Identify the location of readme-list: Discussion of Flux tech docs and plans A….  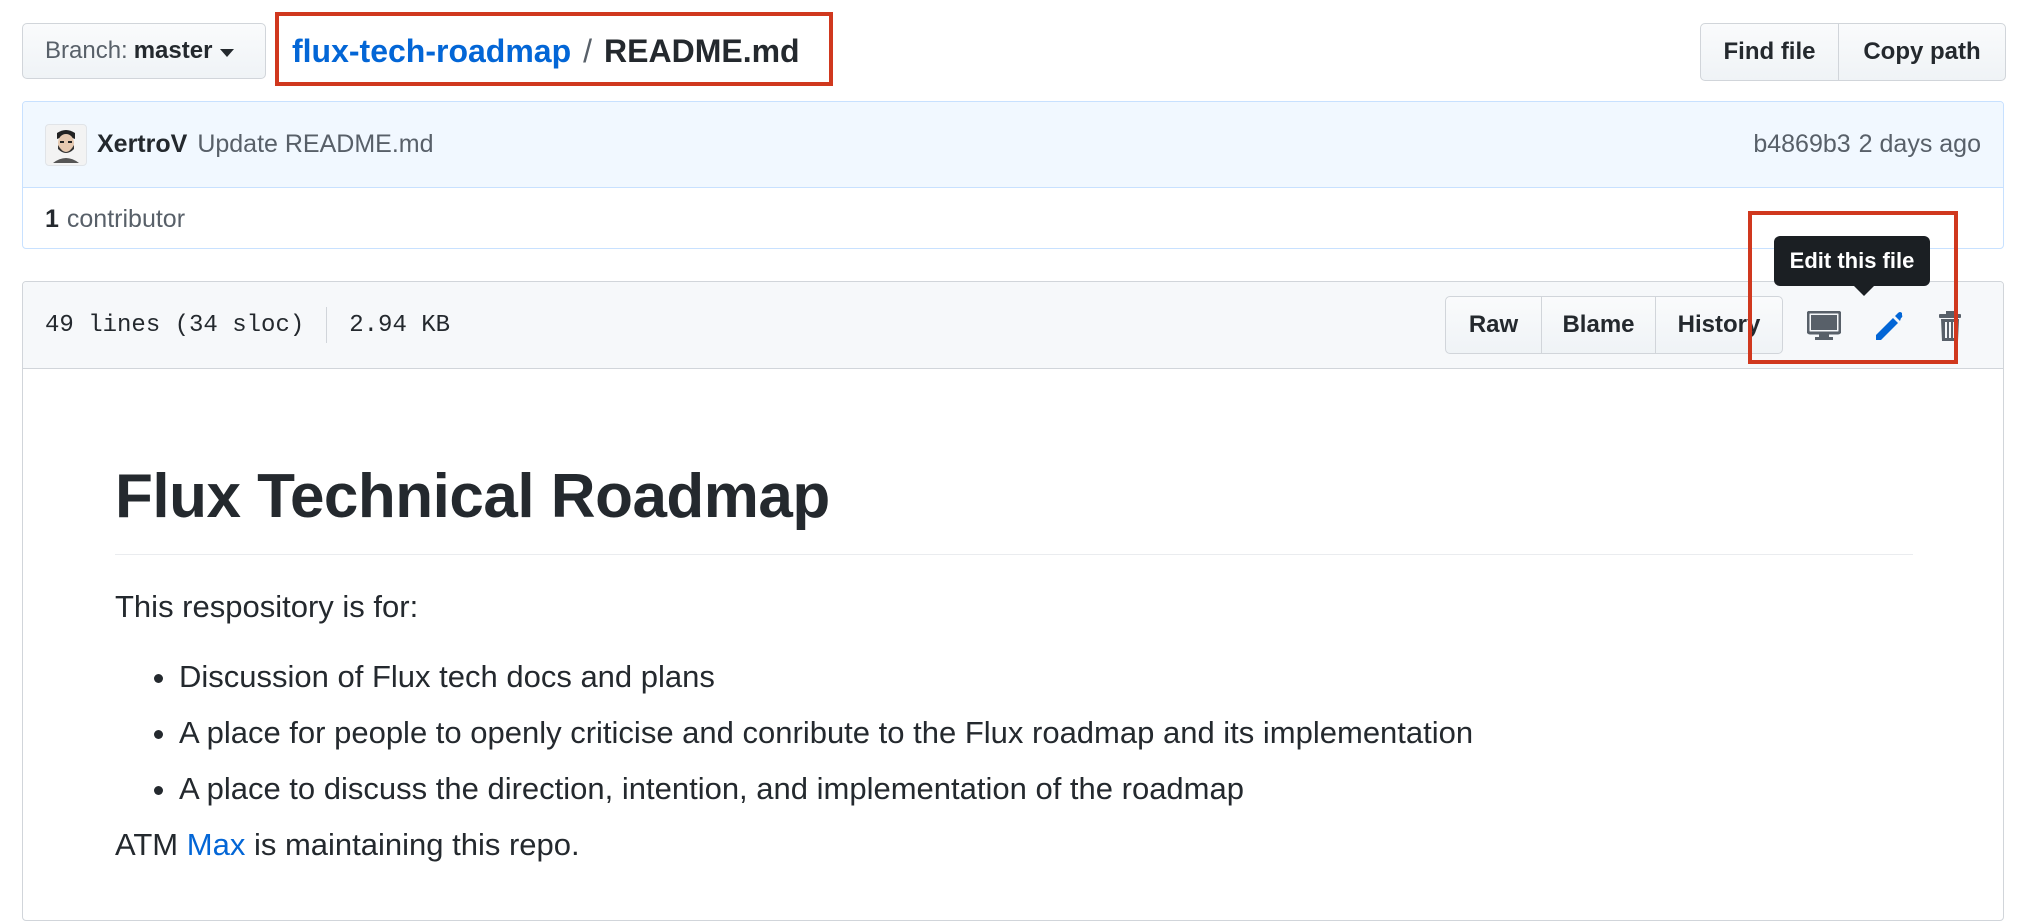
(1014, 733).